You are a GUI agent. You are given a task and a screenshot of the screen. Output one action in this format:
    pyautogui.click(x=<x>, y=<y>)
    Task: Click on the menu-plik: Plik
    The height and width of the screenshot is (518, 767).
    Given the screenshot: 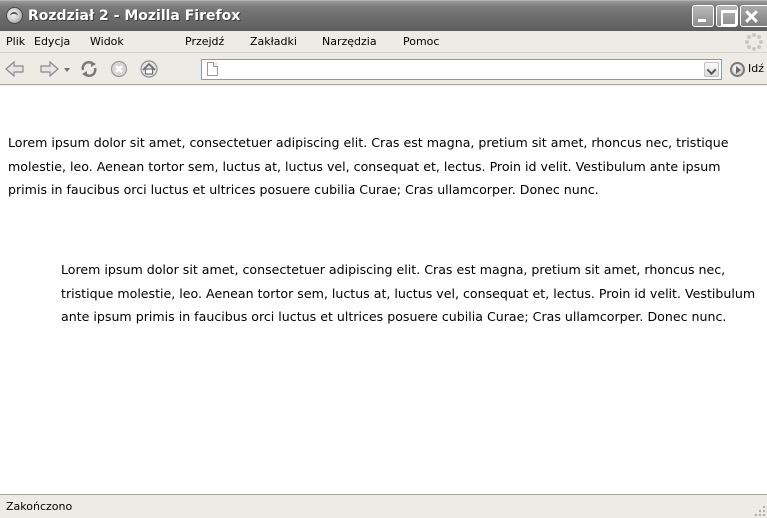 What is the action you would take?
    pyautogui.click(x=15, y=41)
    